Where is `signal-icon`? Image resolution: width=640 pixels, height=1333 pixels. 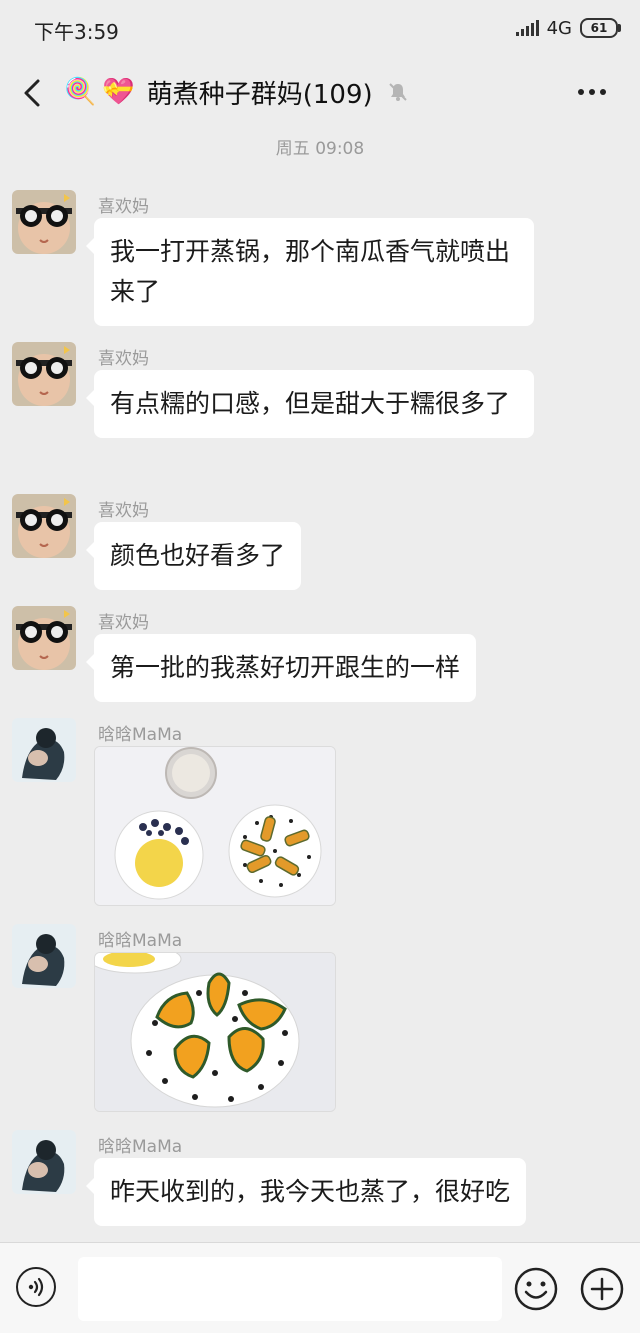
signal-icon is located at coordinates (527, 28).